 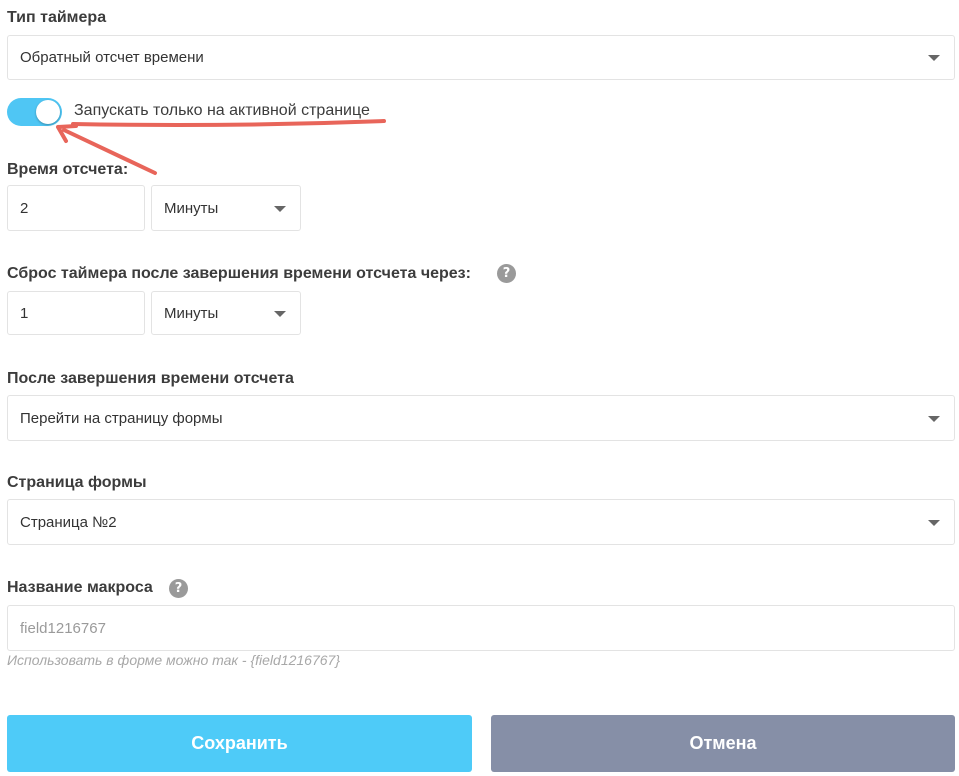 What do you see at coordinates (226, 208) in the screenshot?
I see `countdown-unit-select: Минуты` at bounding box center [226, 208].